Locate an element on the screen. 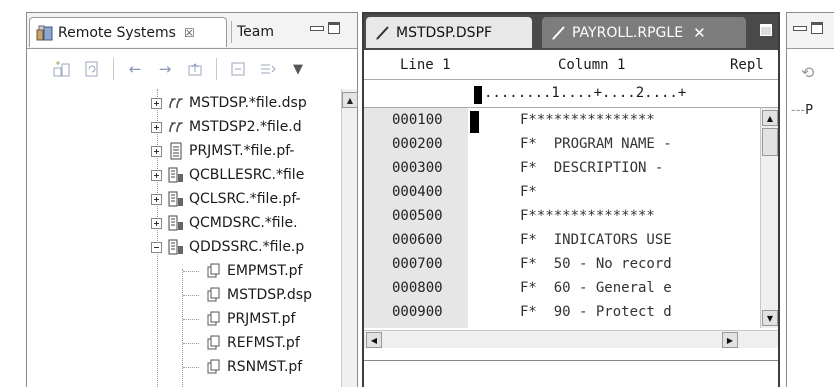 The image size is (834, 387). pencil-icon is located at coordinates (558, 32).